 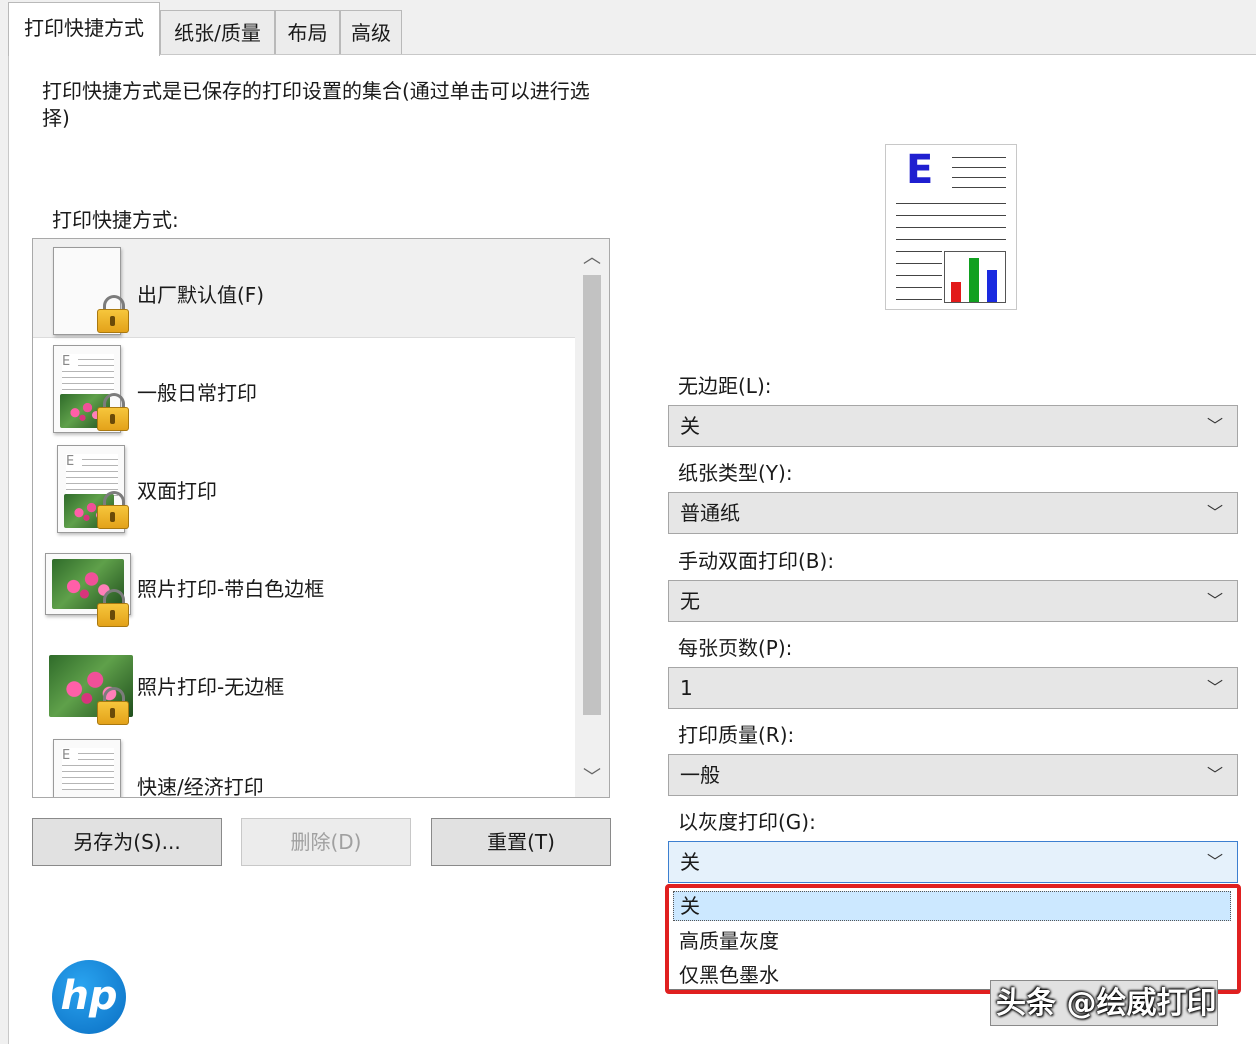 What do you see at coordinates (304, 386) in the screenshot?
I see `list-item-everyday-print: E 一般日常打印` at bounding box center [304, 386].